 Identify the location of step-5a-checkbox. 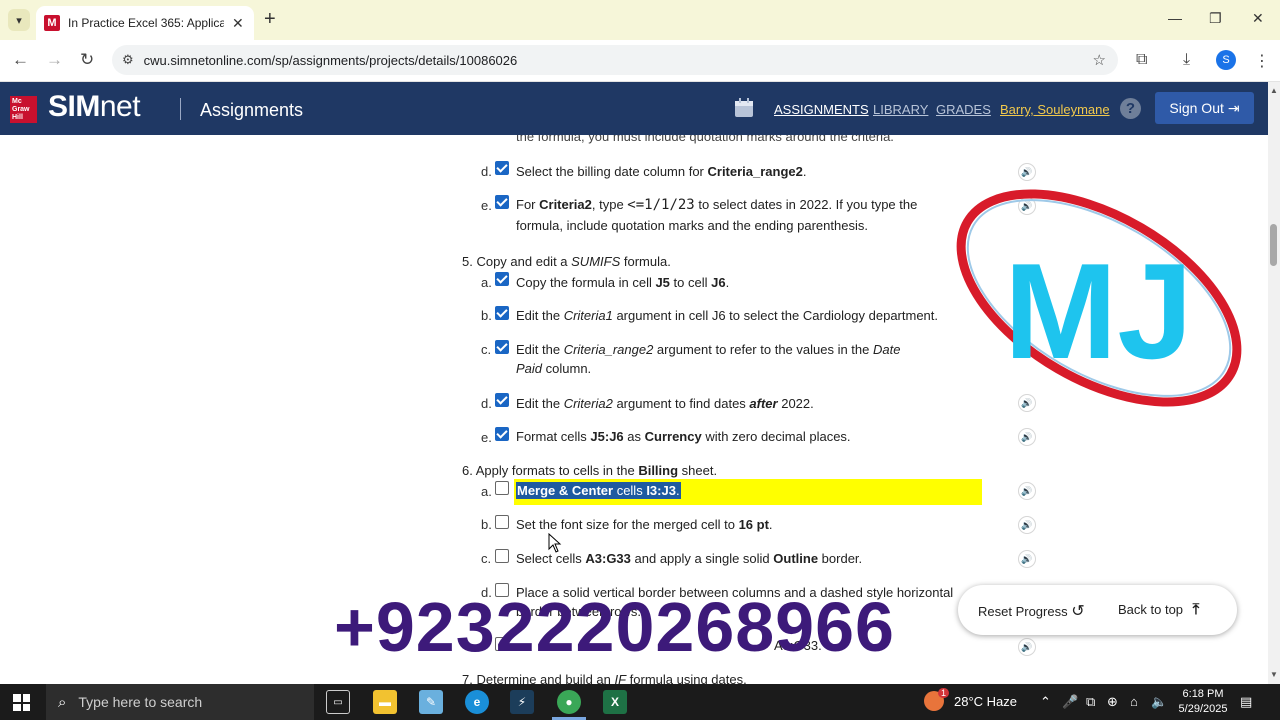
(502, 279).